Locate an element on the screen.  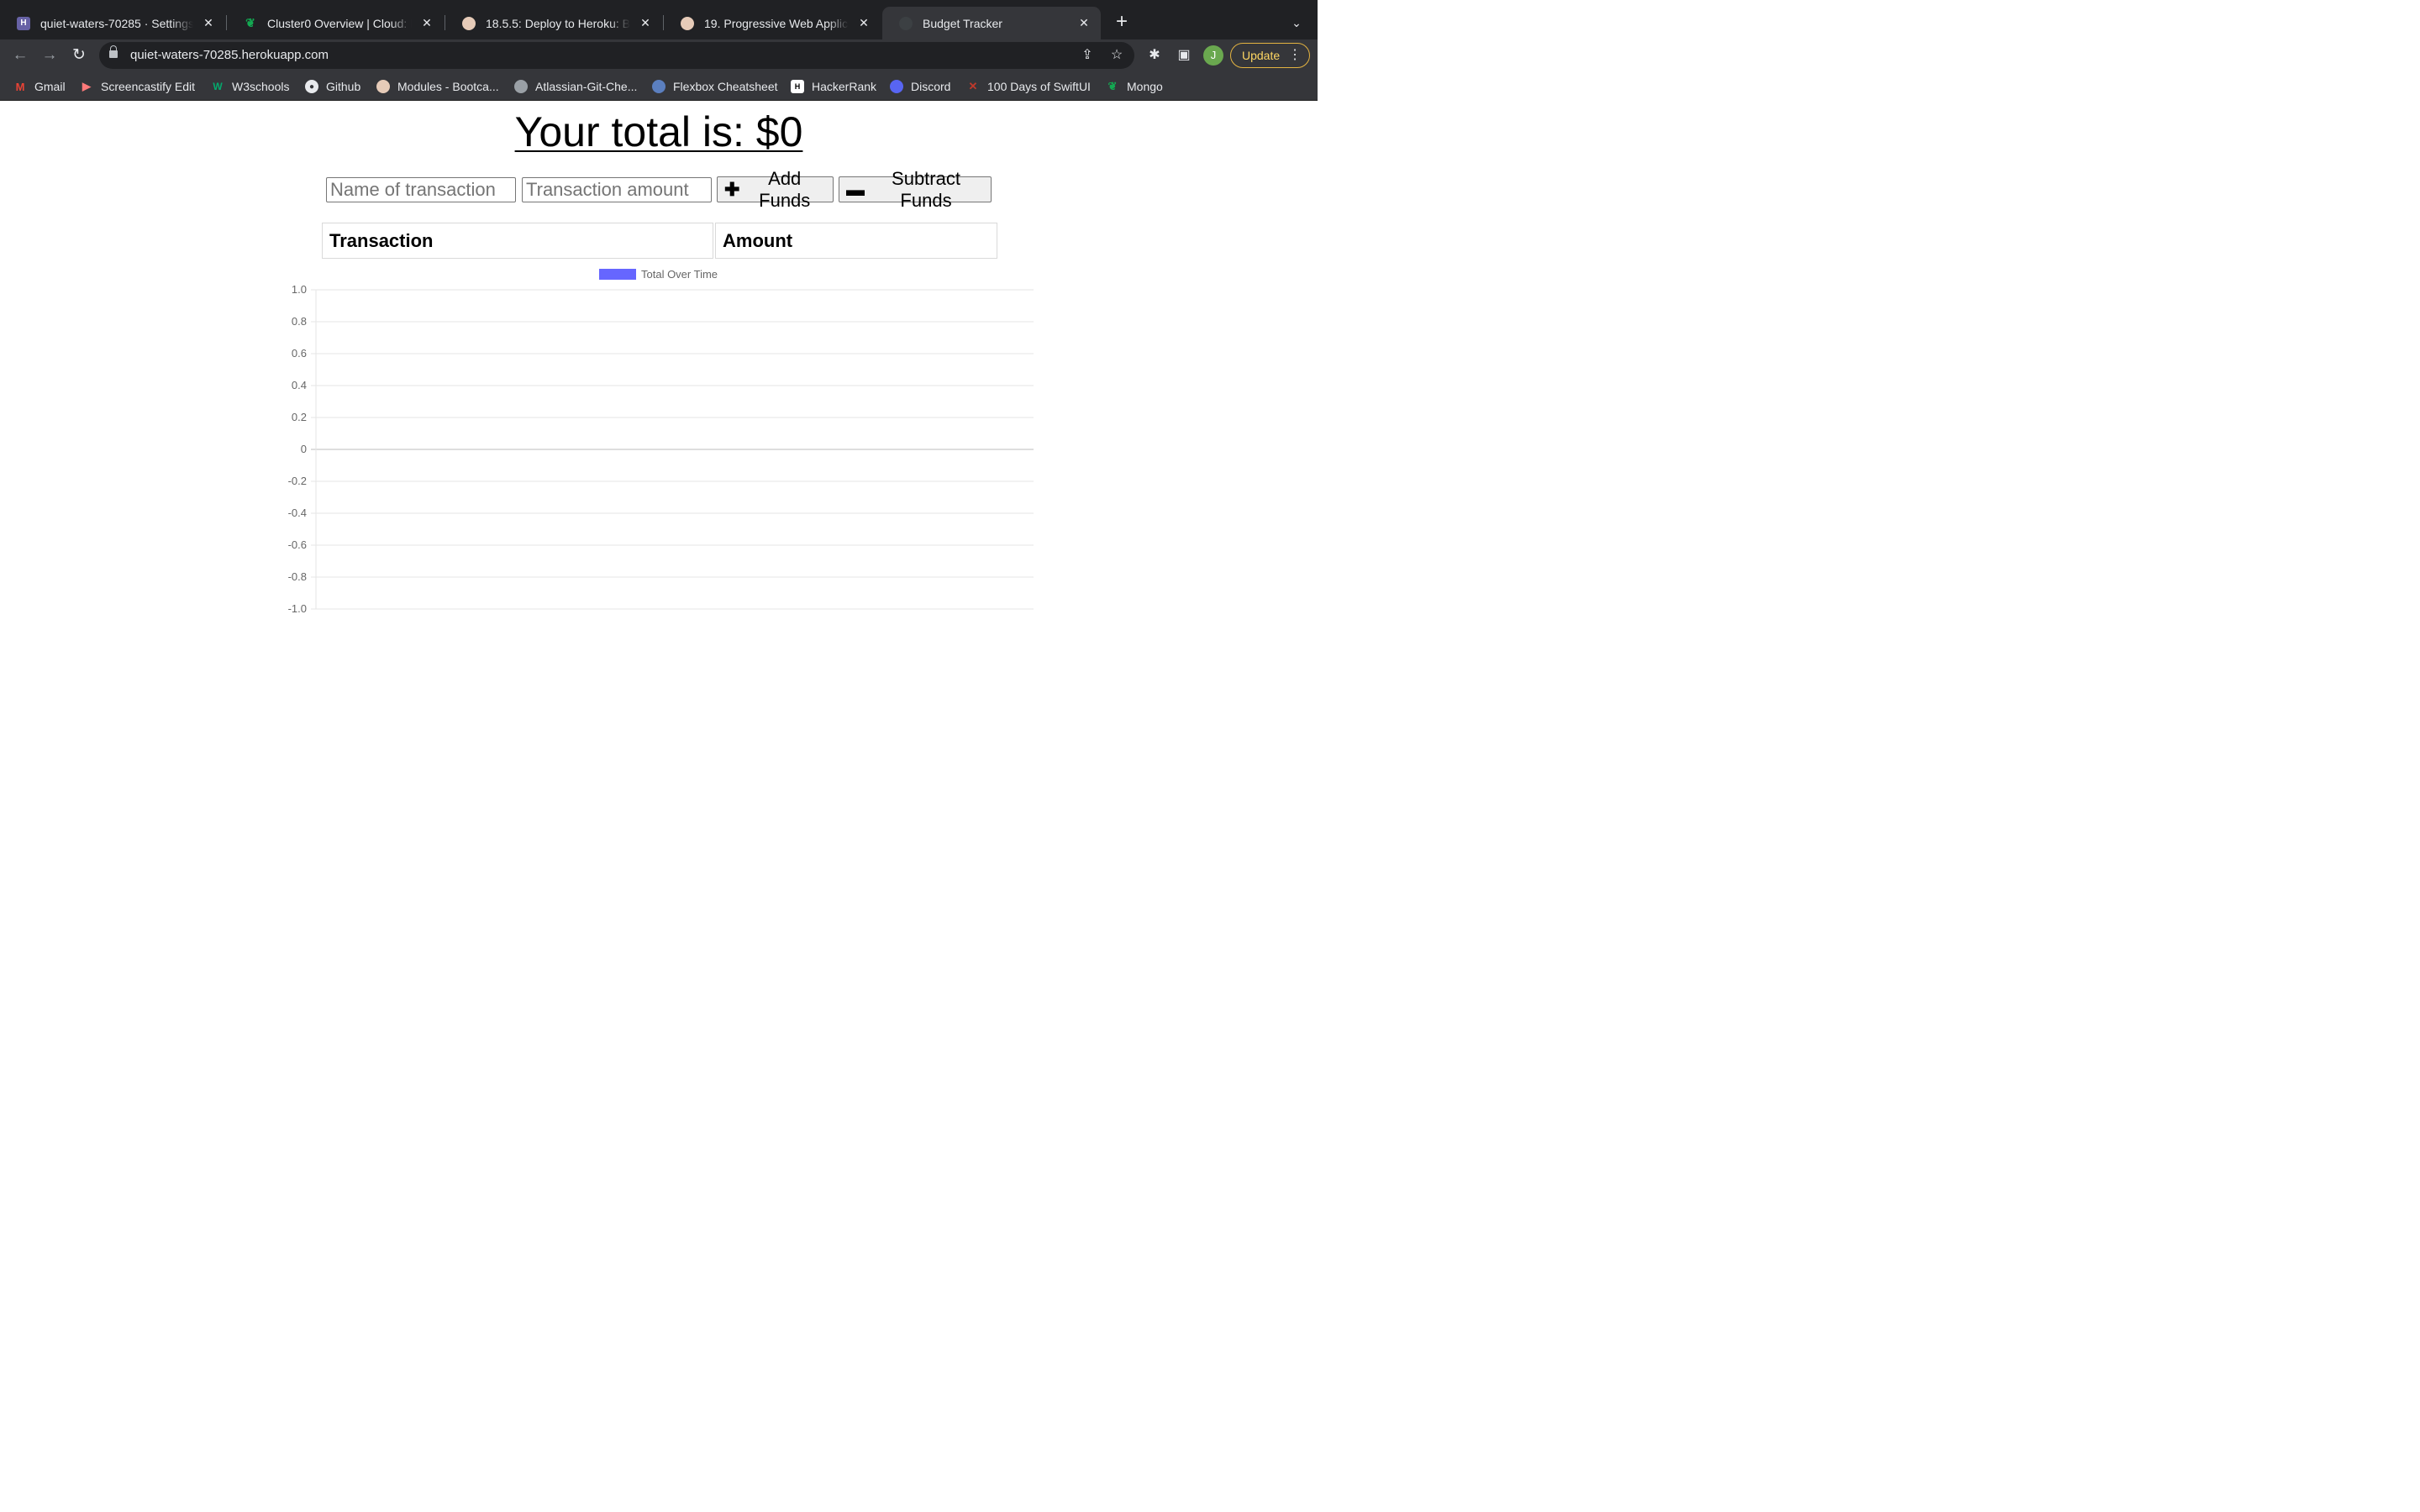
transactions-table: Transaction Amount is located at coordinates (659, 240).